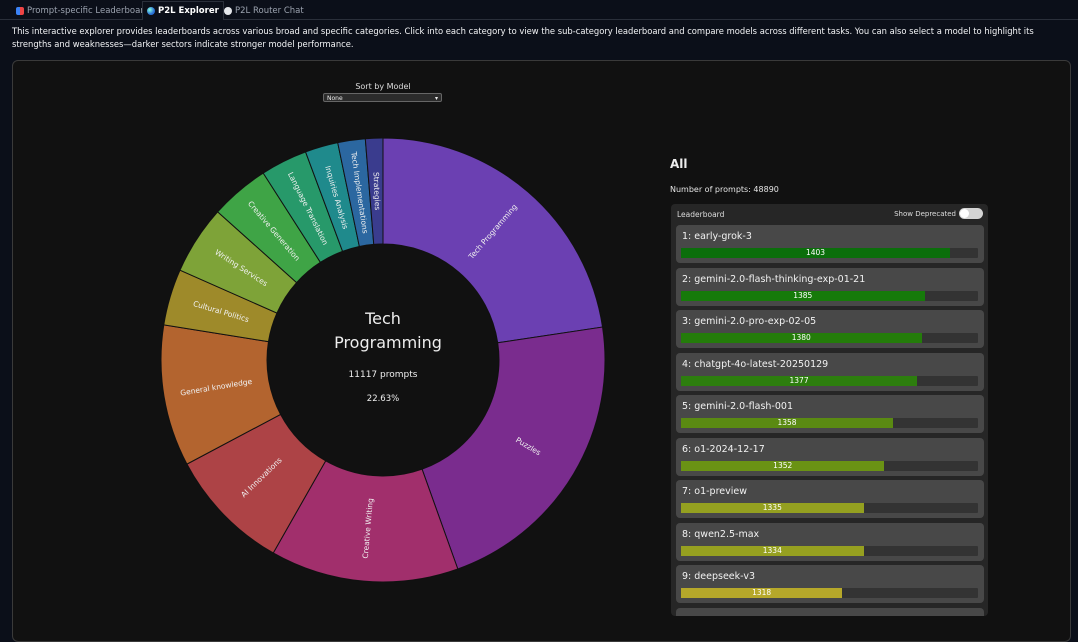  What do you see at coordinates (830, 611) in the screenshot?
I see `leaderboard-item-partial` at bounding box center [830, 611].